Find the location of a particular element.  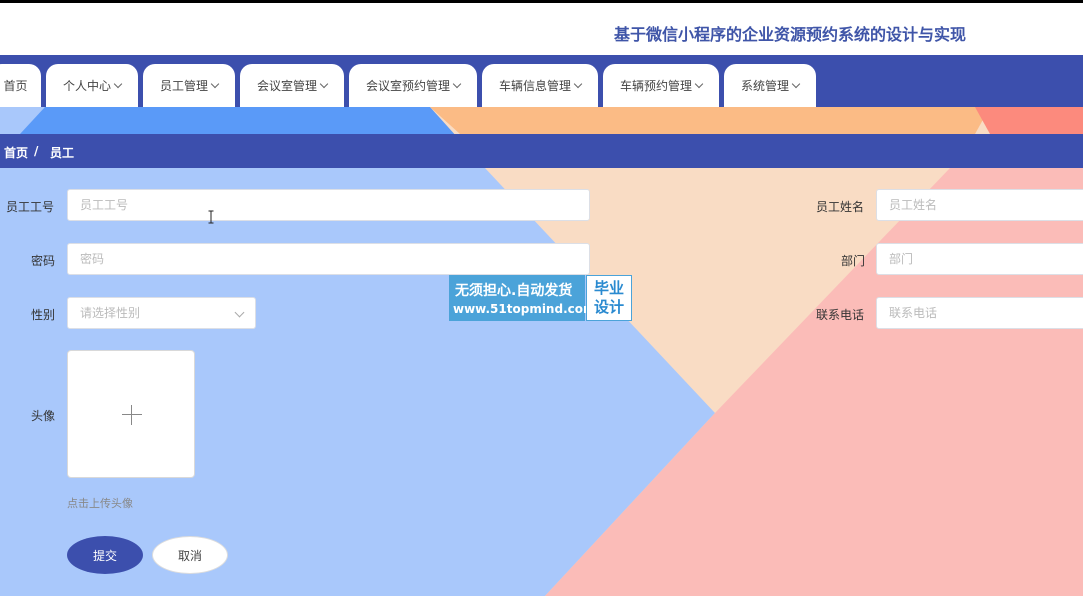

nav-item-vehicle-booking: 车辆预约管理 is located at coordinates (661, 85).